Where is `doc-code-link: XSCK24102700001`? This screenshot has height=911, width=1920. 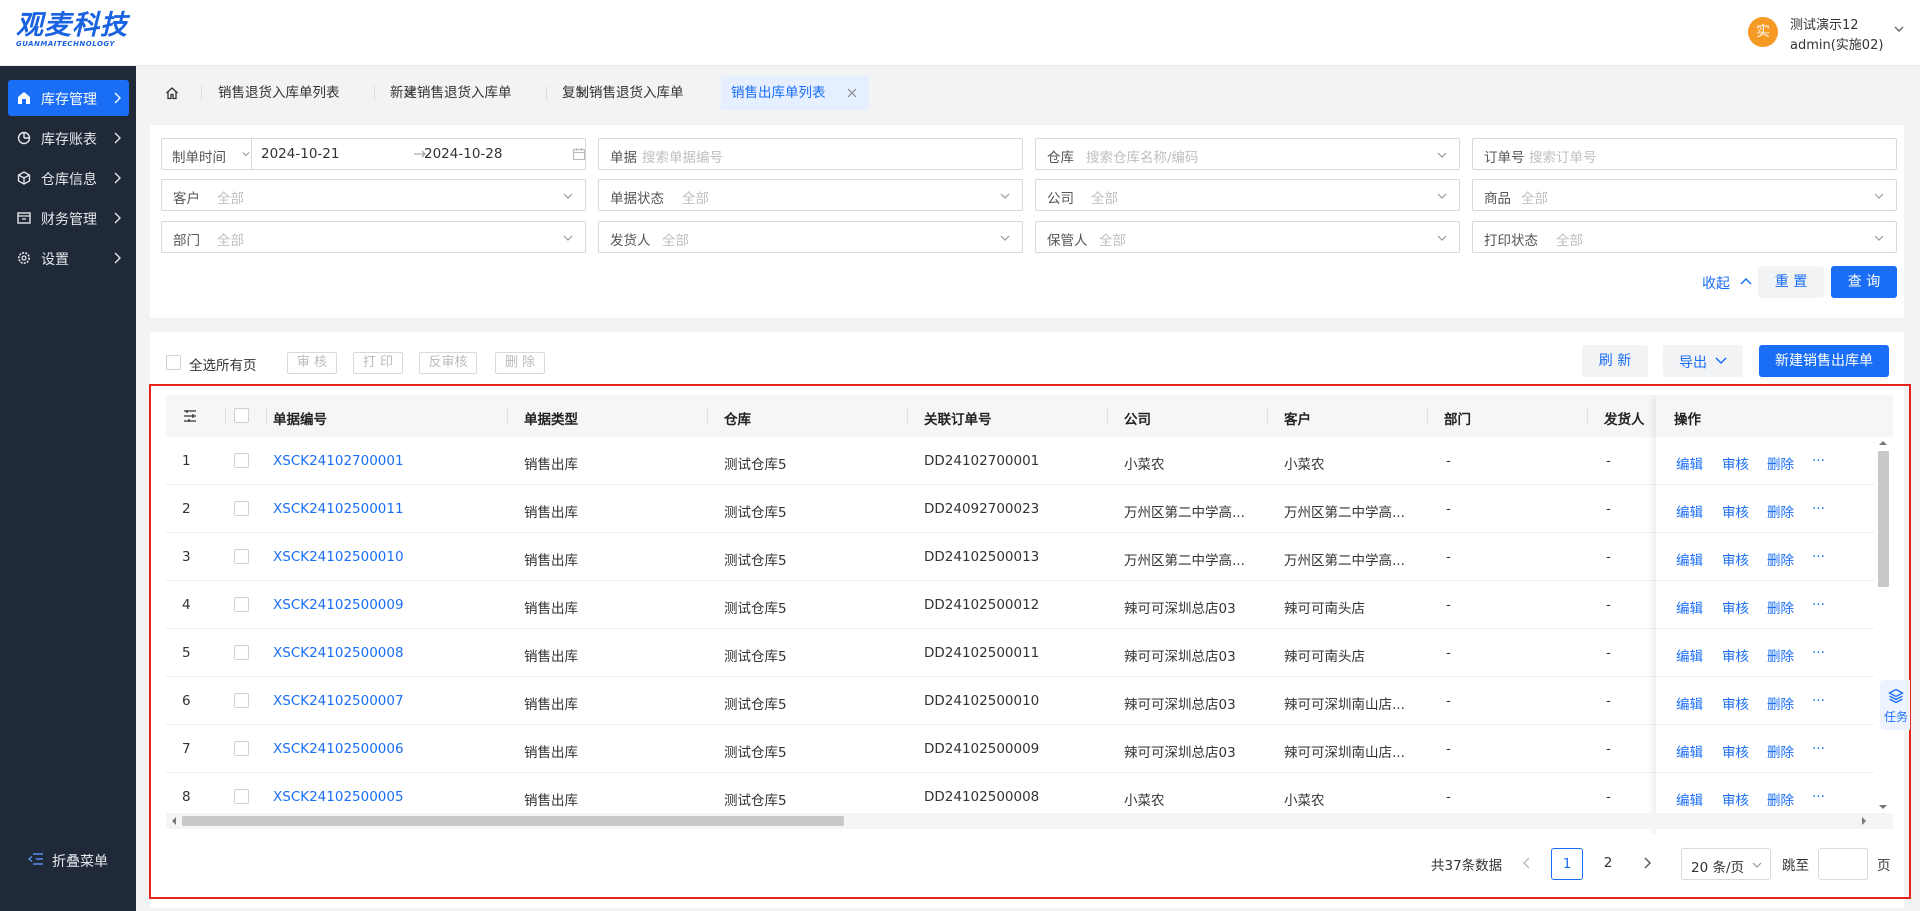 doc-code-link: XSCK24102700001 is located at coordinates (338, 461).